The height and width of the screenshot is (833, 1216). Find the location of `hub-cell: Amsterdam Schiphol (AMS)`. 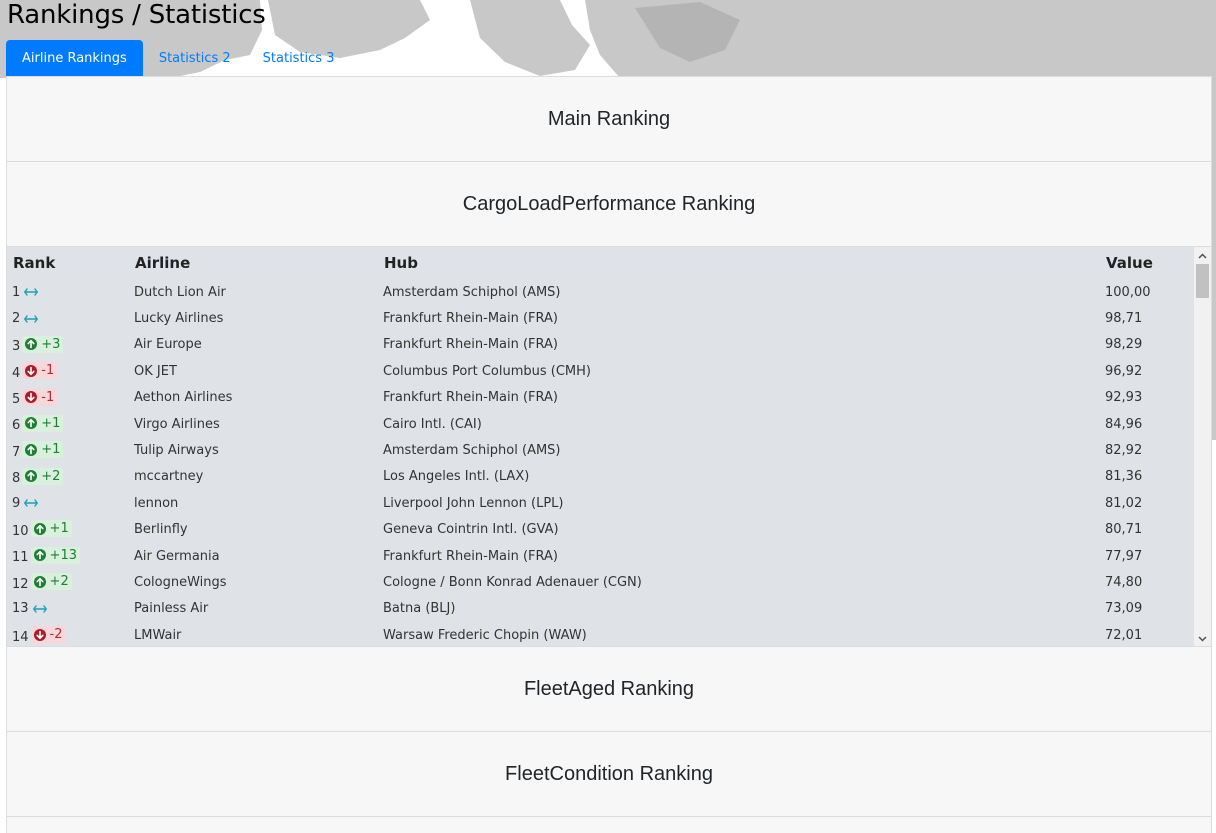

hub-cell: Amsterdam Schiphol (AMS) is located at coordinates (472, 451).